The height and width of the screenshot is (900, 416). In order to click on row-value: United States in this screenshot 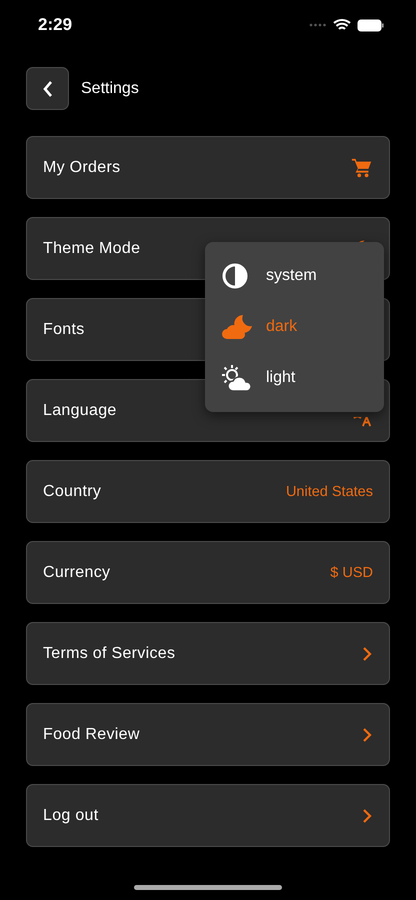, I will do `click(329, 492)`.